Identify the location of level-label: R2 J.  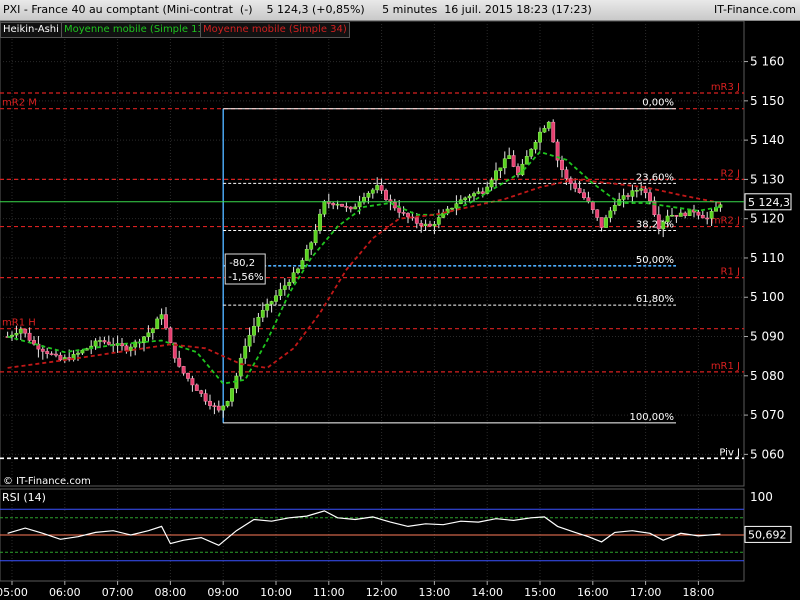
(730, 173).